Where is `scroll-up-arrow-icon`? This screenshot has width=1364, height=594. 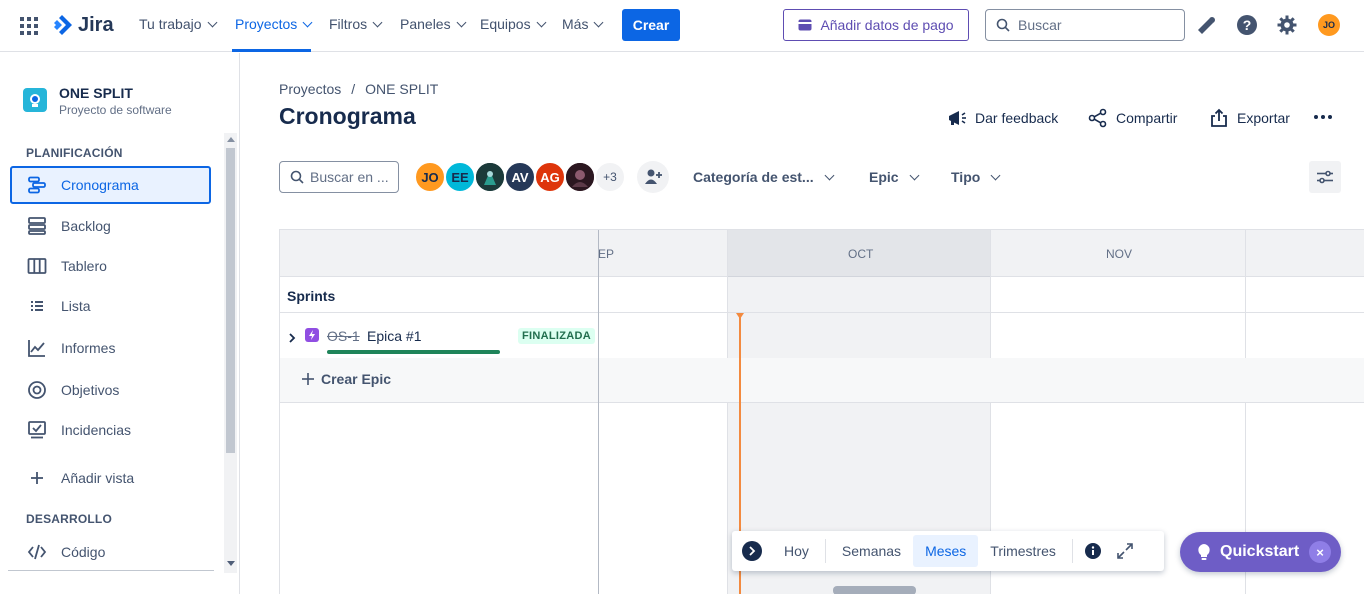 scroll-up-arrow-icon is located at coordinates (231, 139).